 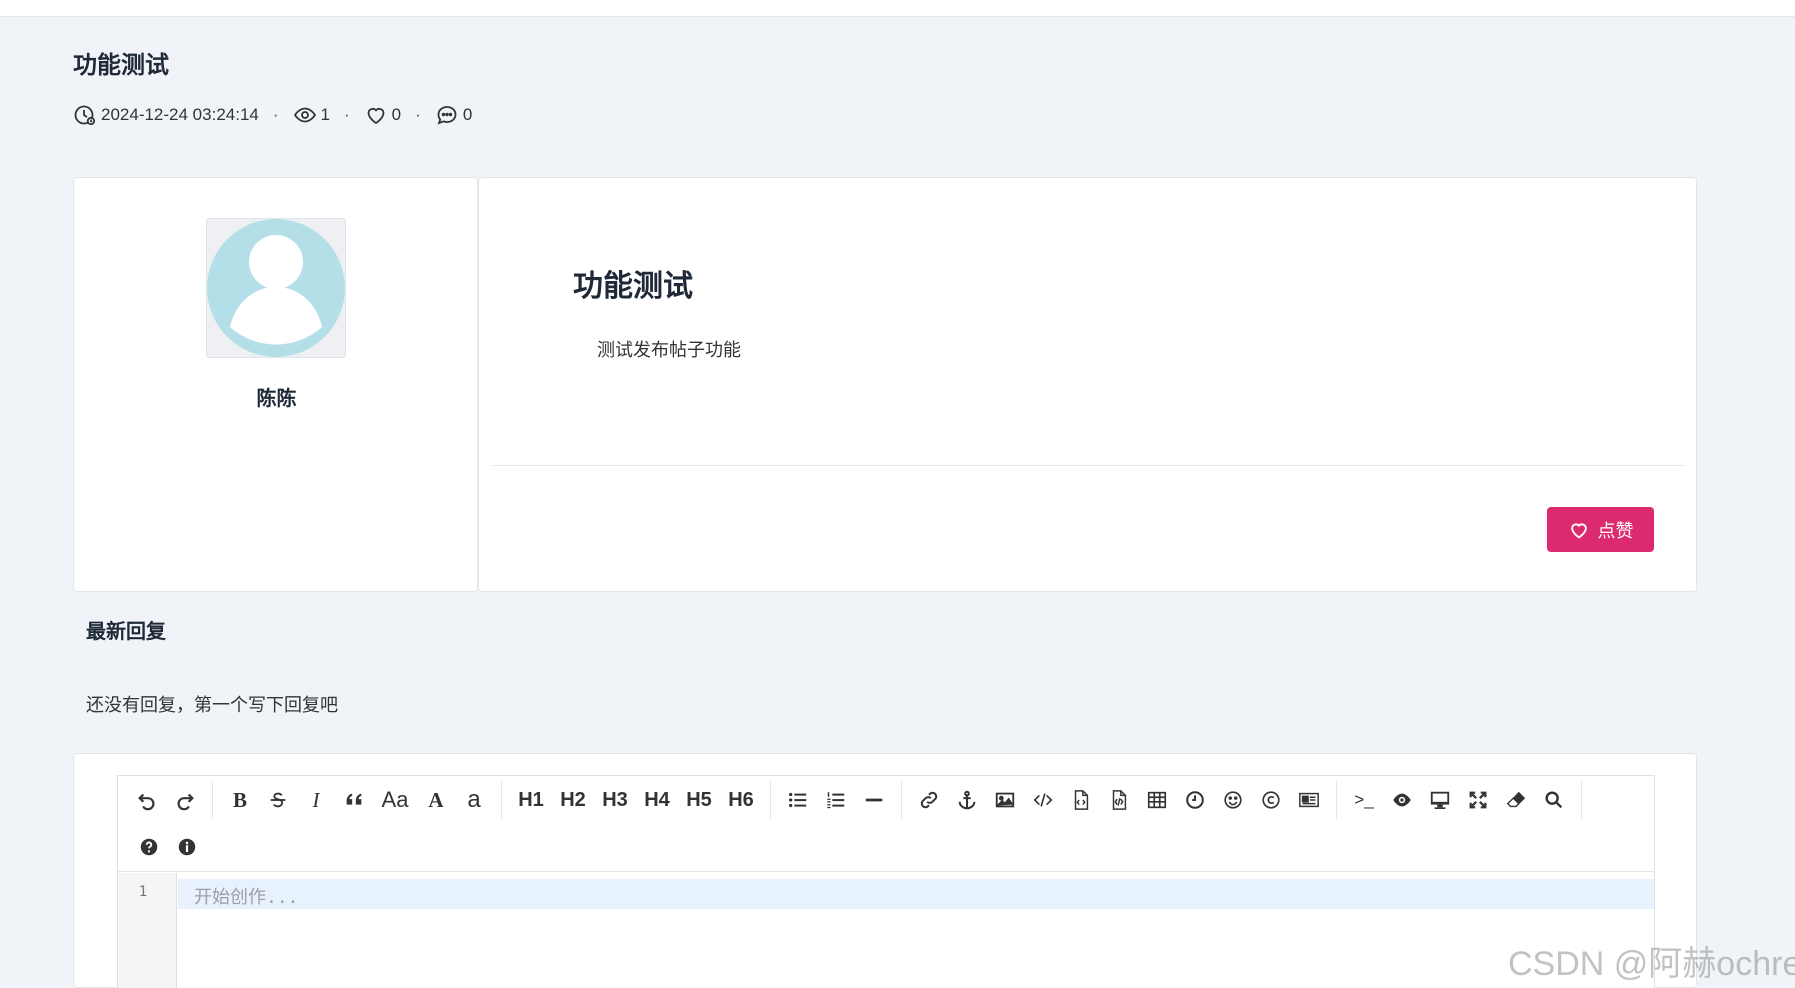 I want to click on table-icon, so click(x=1157, y=800).